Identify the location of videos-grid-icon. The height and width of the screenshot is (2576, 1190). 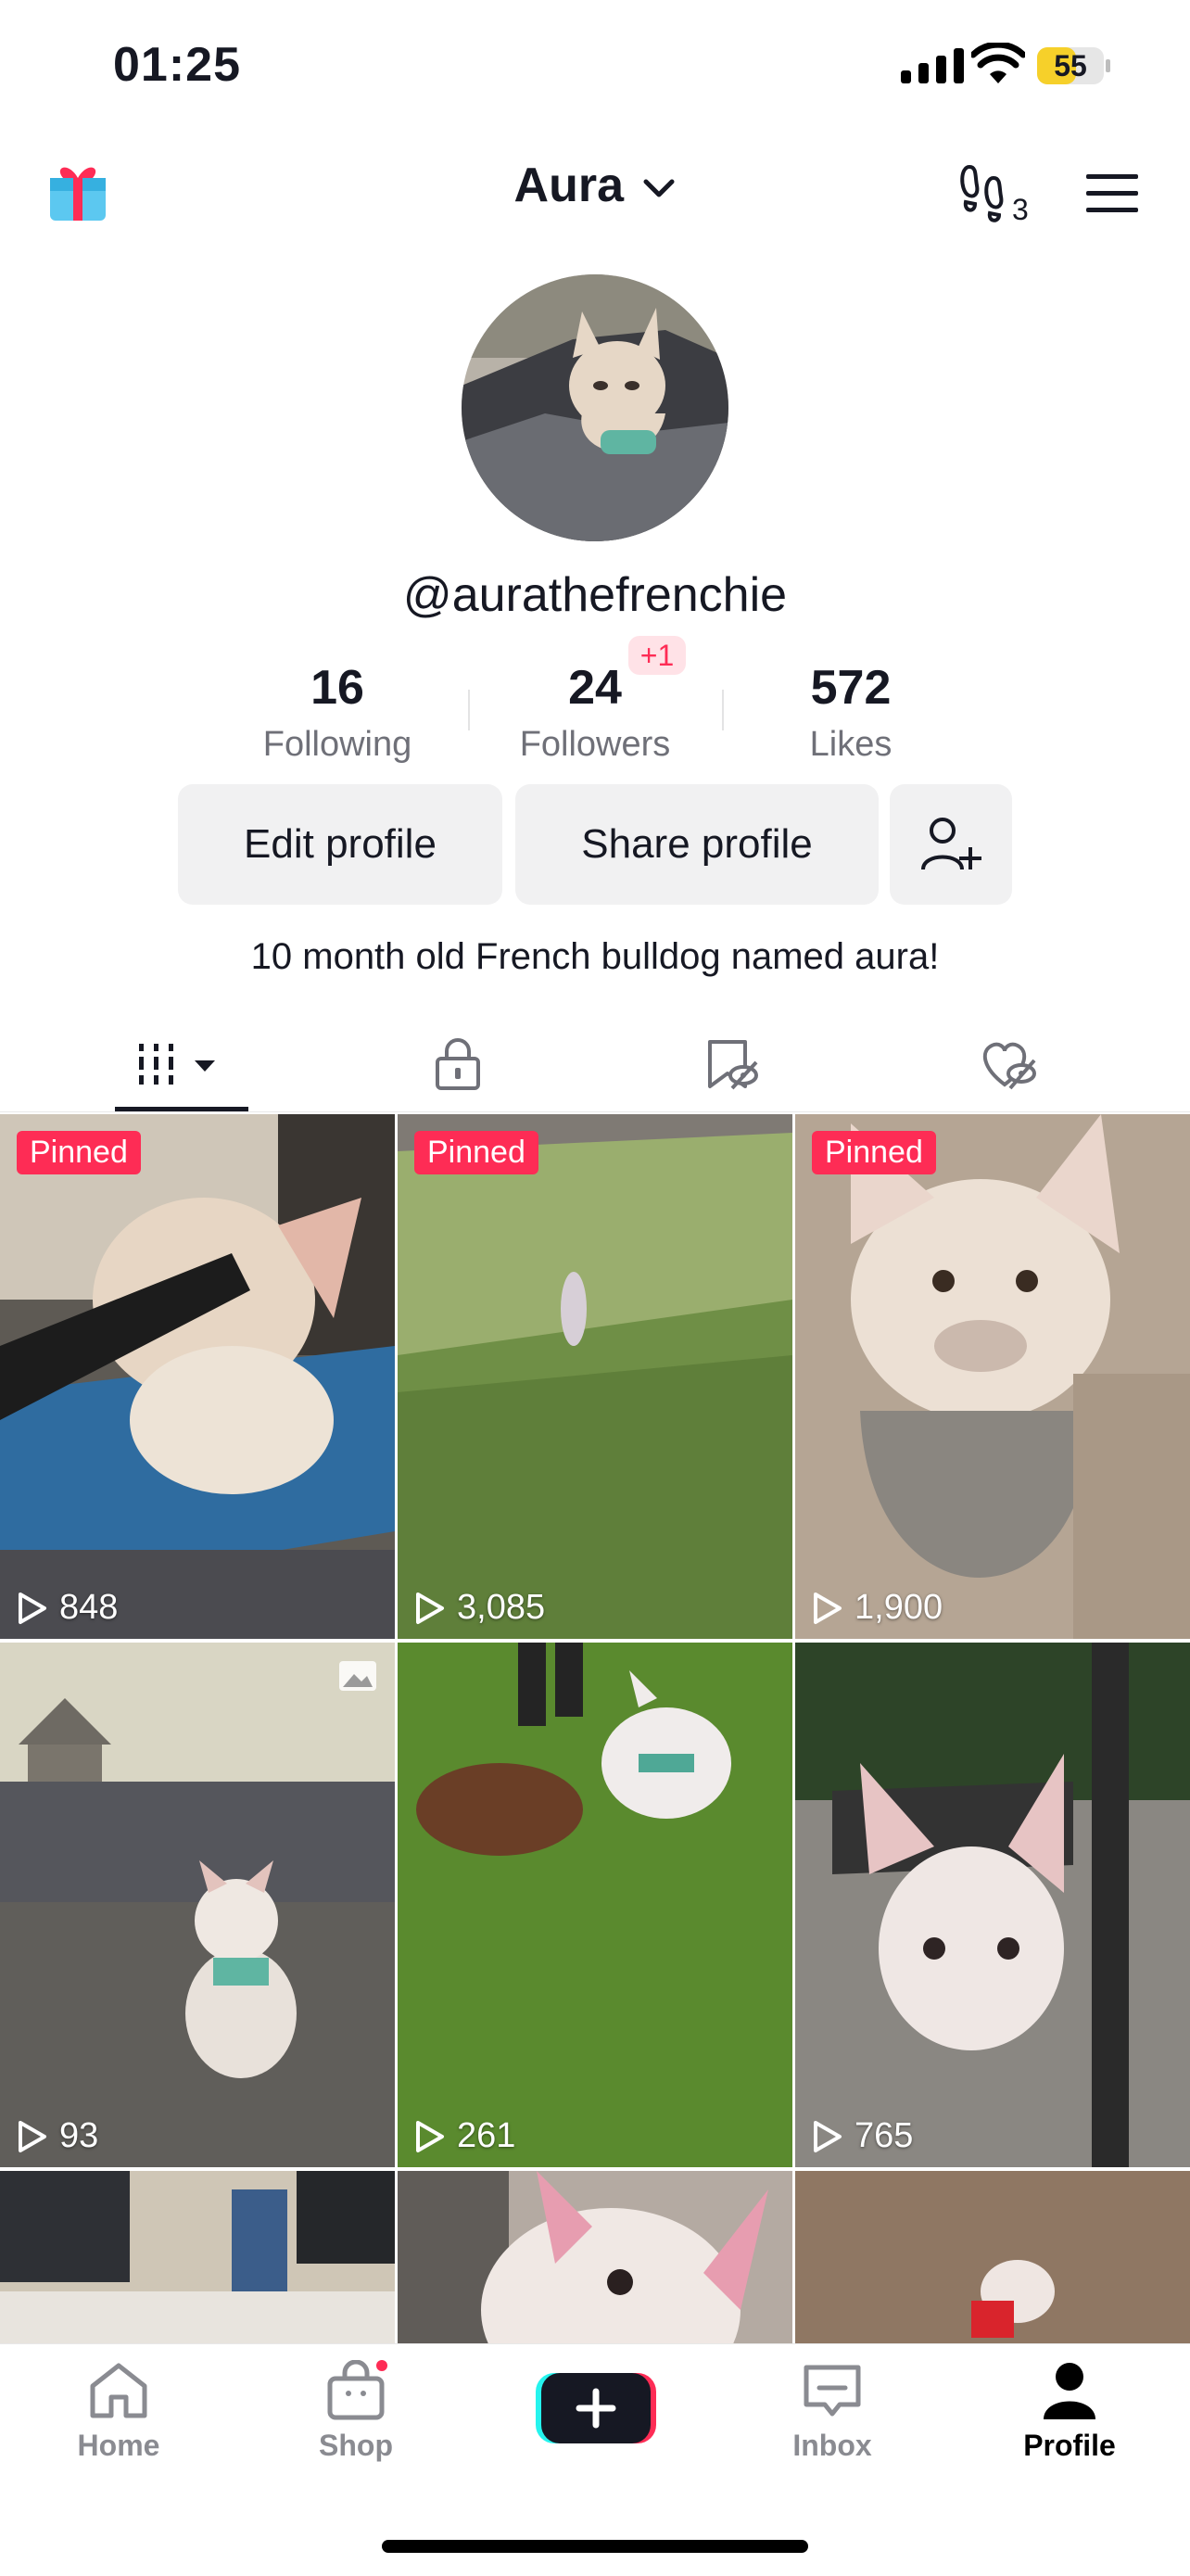
(177, 1064).